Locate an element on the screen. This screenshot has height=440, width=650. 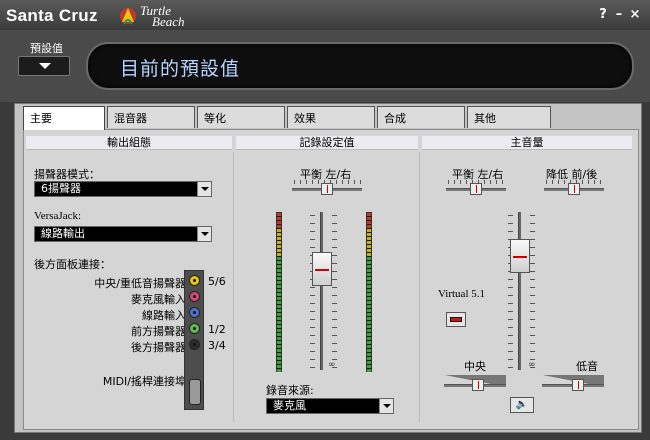
master-volume-track is located at coordinates (519, 291).